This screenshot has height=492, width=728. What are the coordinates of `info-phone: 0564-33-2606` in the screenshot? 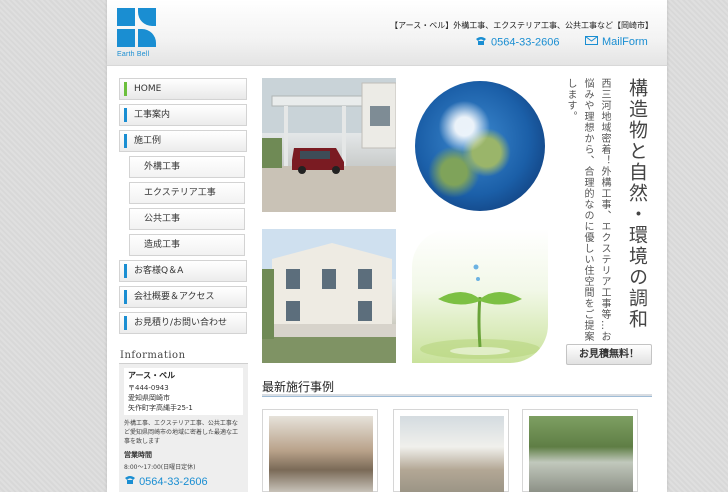 It's located at (183, 481).